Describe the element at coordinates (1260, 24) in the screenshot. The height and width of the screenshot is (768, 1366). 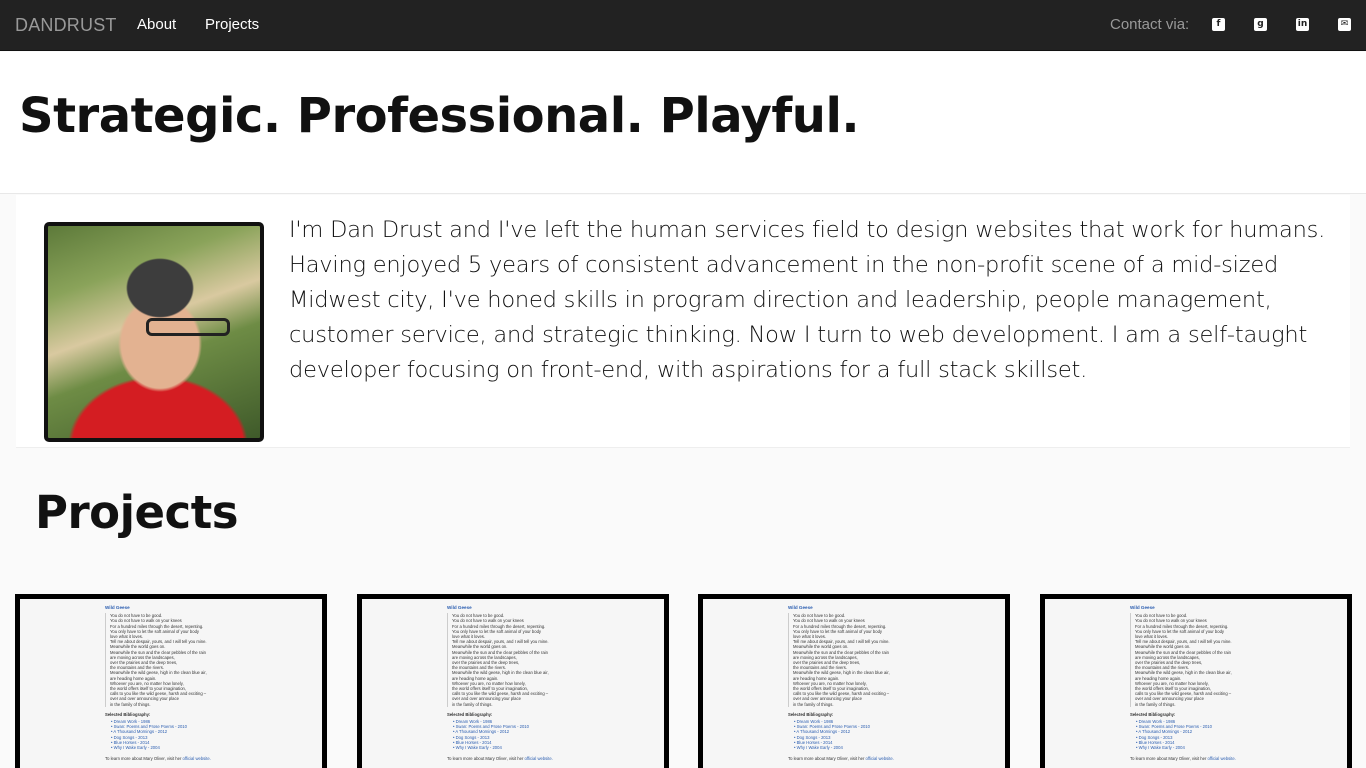
I see `github-icon: g` at that location.